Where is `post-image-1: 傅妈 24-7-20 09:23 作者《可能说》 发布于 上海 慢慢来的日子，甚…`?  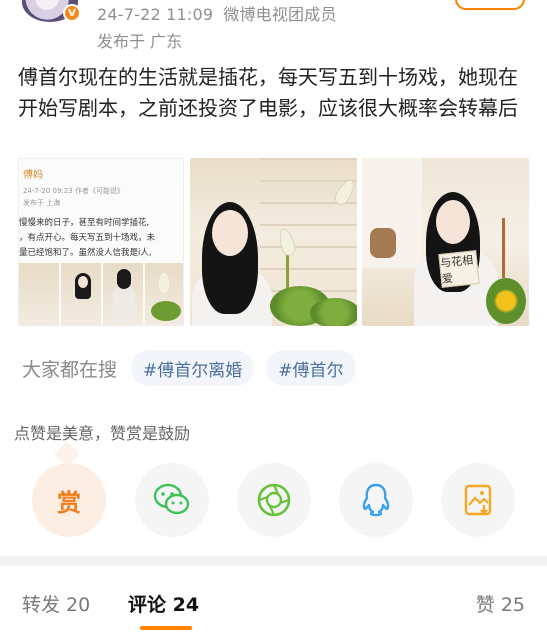 post-image-1: 傅妈 24-7-20 09:23 作者《可能说》 发布于 上海 慢慢来的日子，甚… is located at coordinates (101, 242).